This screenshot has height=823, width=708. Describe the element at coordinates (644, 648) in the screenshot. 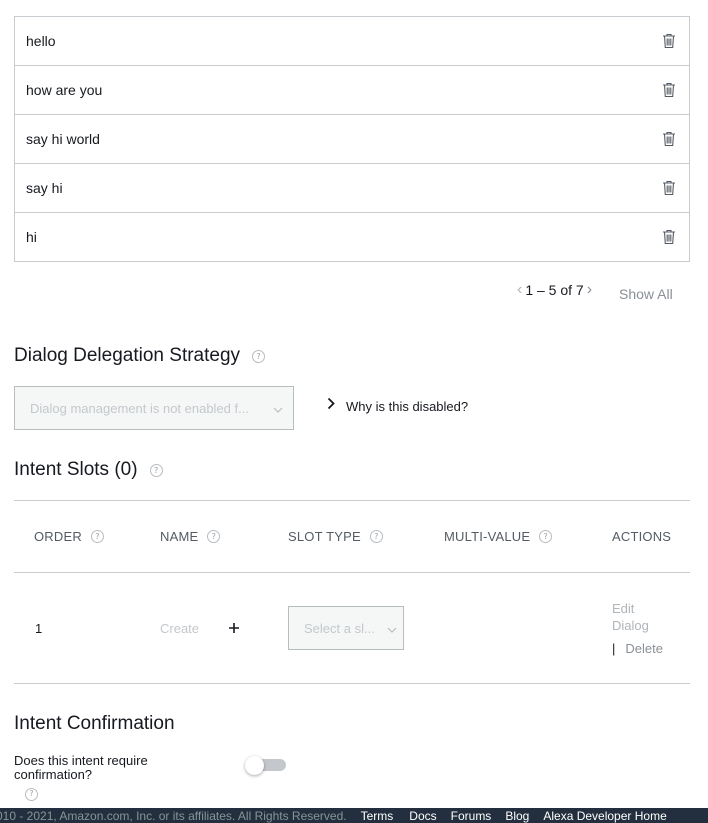

I see `delete-slot-button: Delete` at that location.